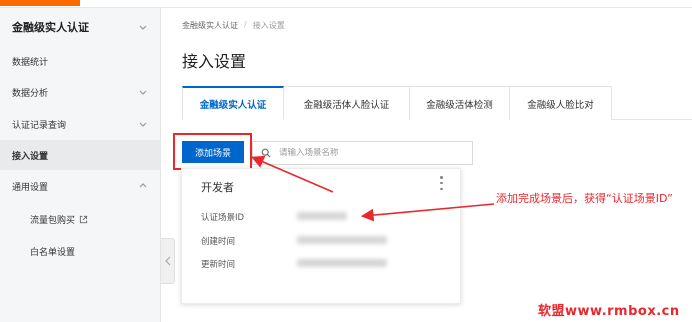 This screenshot has height=322, width=692. What do you see at coordinates (39, 125) in the screenshot?
I see `sidebar-item-label: 认证记录查询` at bounding box center [39, 125].